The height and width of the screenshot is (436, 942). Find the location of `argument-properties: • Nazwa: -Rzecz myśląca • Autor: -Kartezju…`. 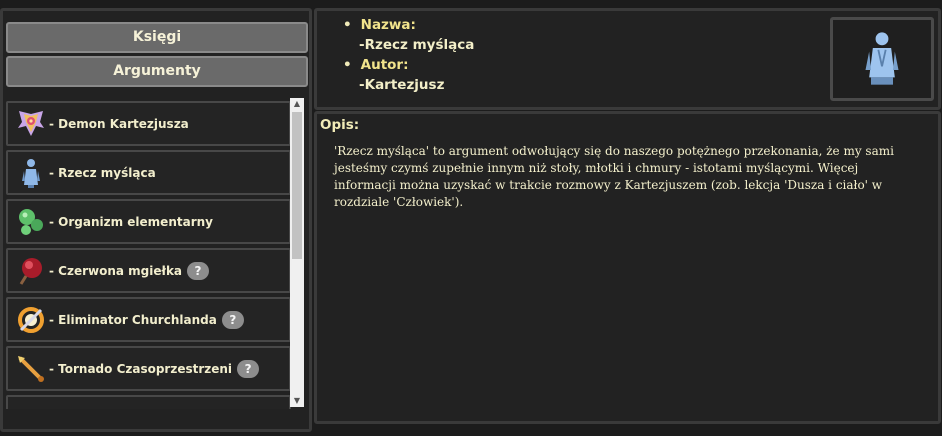

argument-properties: • Nazwa: -Rzecz myśląca • Autor: -Kartezju… is located at coordinates (408, 55).